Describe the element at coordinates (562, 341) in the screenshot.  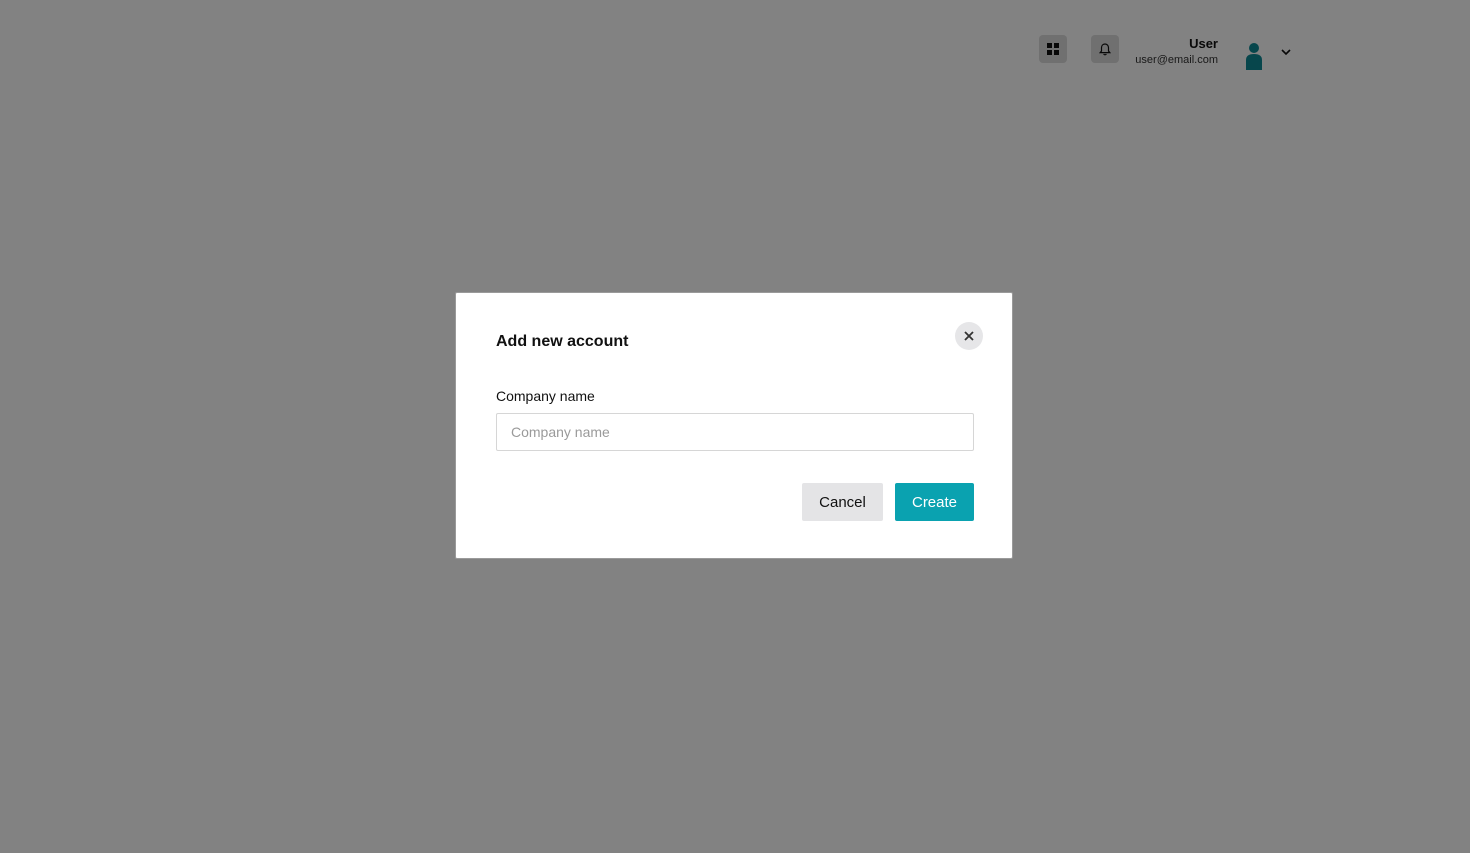
I see `dialog-title: Add new account` at that location.